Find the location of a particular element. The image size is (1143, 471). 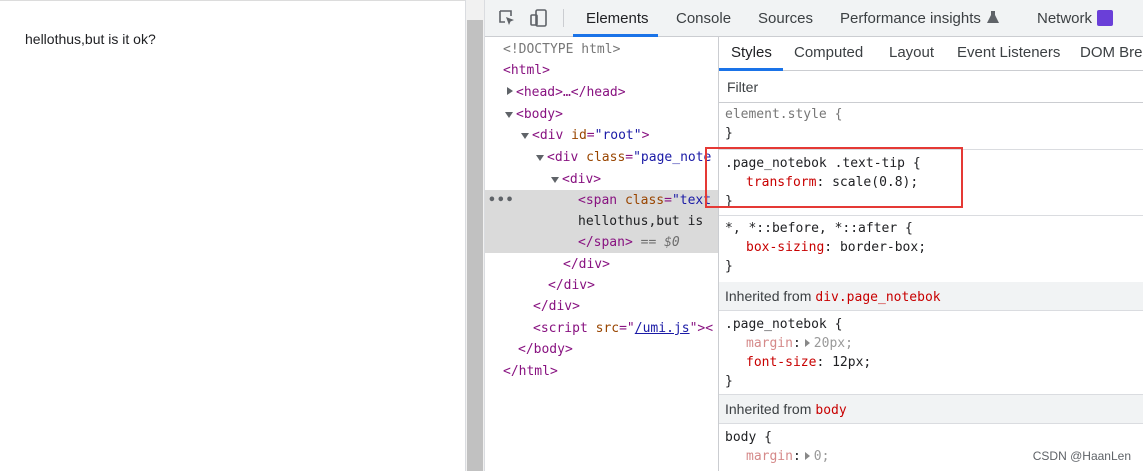

rule-property: margin: 20px; is located at coordinates (931, 343).